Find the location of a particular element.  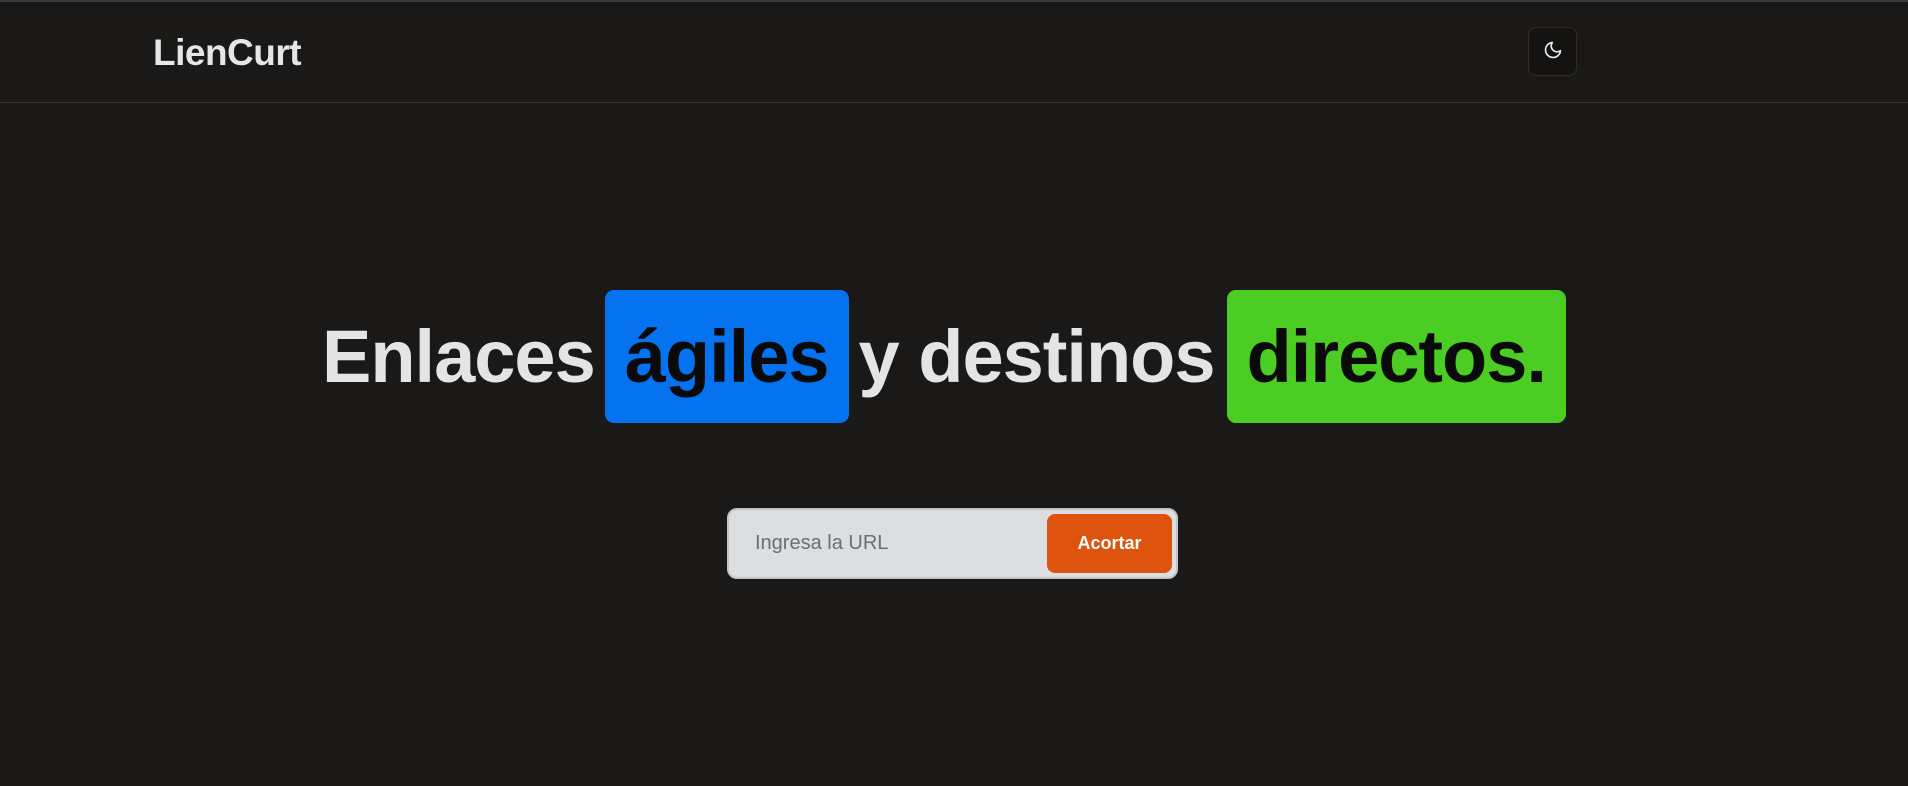

url-input is located at coordinates (888, 543).